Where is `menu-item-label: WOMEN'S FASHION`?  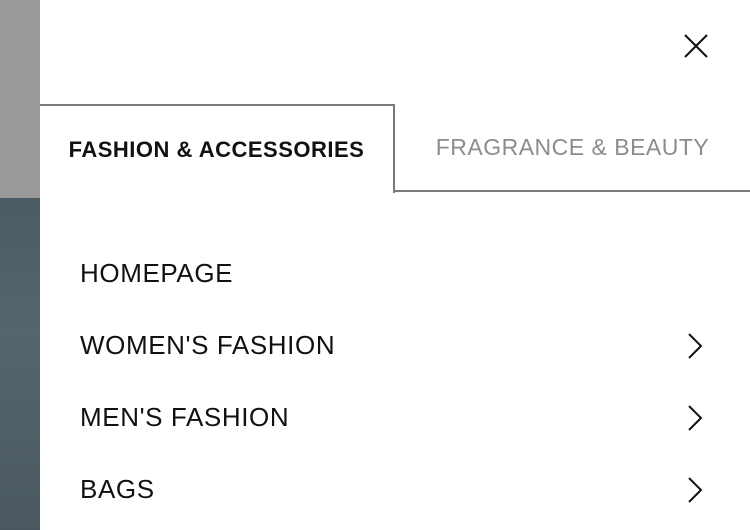 menu-item-label: WOMEN'S FASHION is located at coordinates (208, 345).